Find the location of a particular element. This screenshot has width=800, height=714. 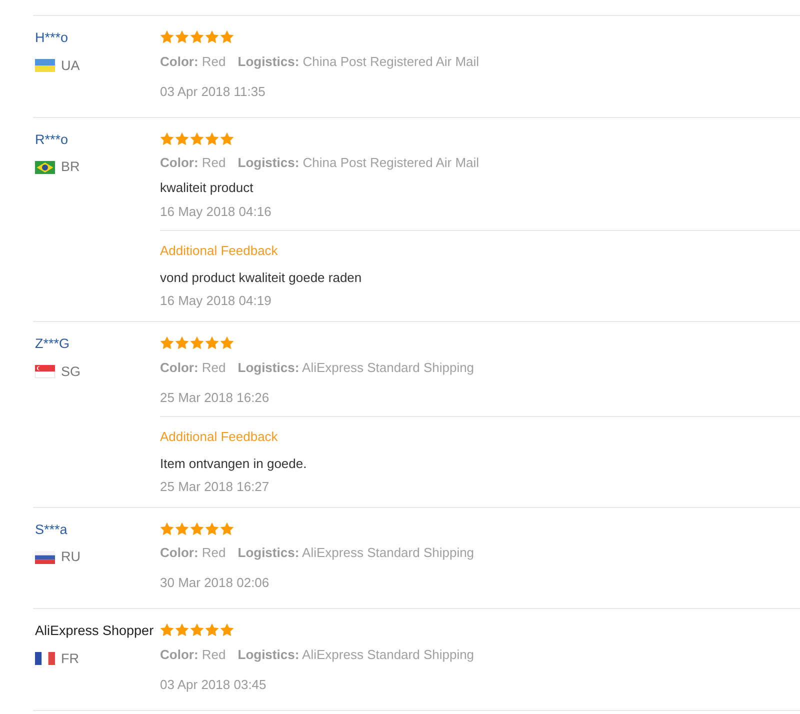

review-date: 30 Mar 2018 02:06 is located at coordinates (215, 583).